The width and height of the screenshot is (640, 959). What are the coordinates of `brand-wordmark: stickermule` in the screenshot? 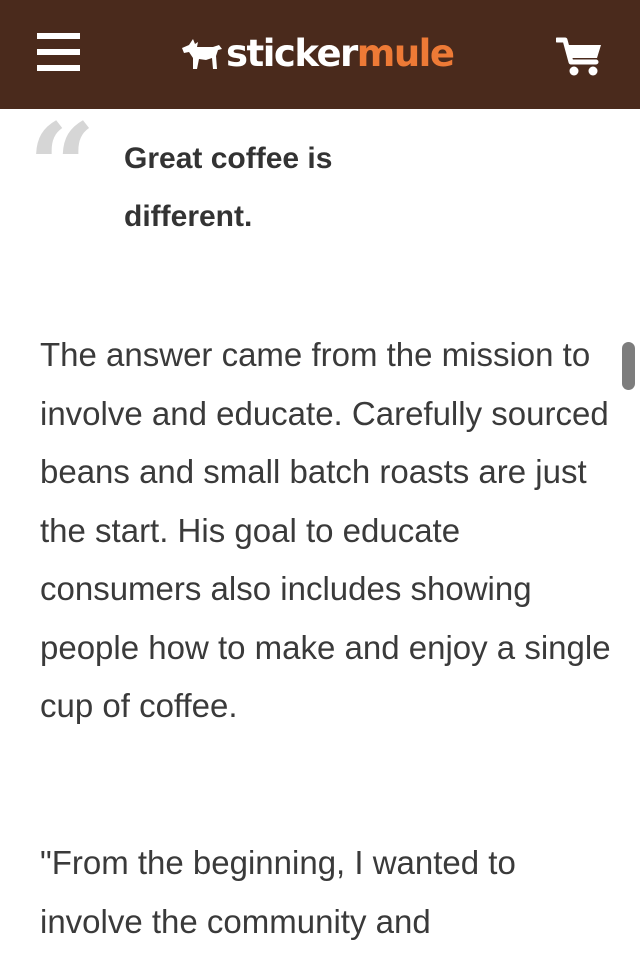 It's located at (340, 53).